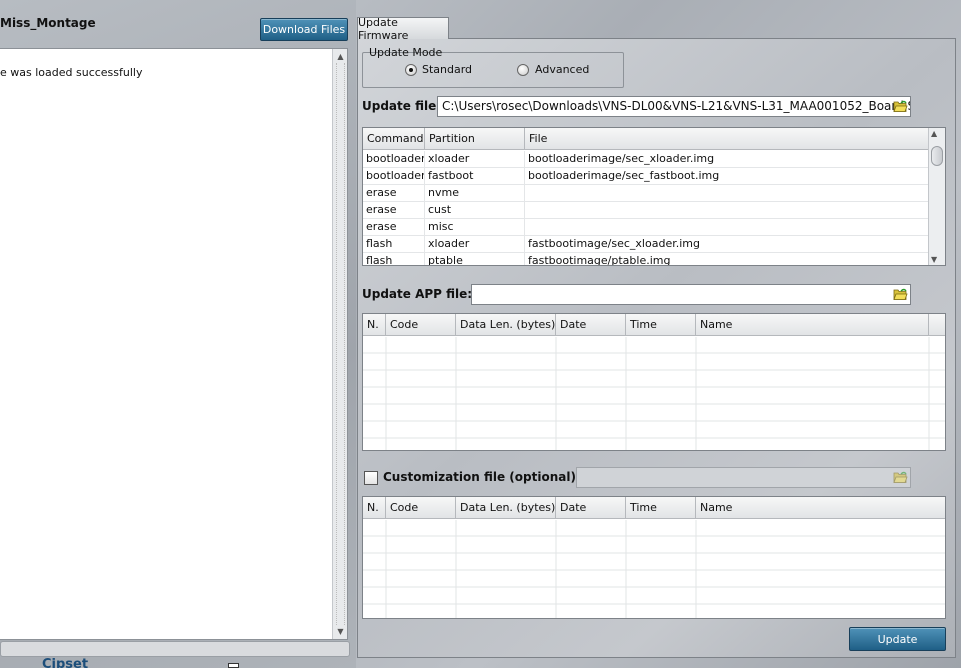 The image size is (961, 668). Describe the element at coordinates (402, 106) in the screenshot. I see `update-file-label: Update file:` at that location.